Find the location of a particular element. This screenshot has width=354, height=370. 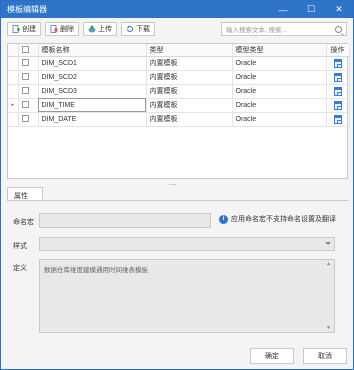

column-header-name: 模板名称 is located at coordinates (92, 50).